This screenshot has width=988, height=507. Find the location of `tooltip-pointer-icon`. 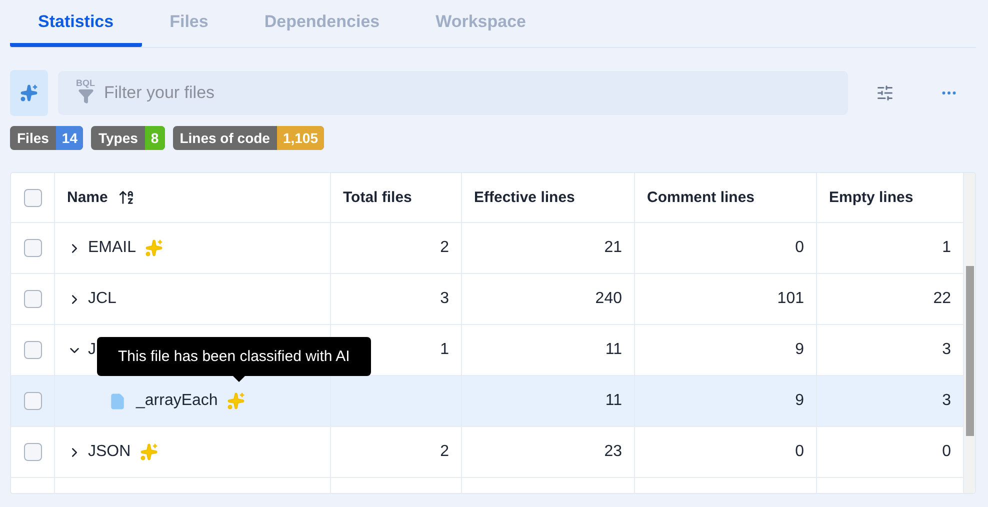

tooltip-pointer-icon is located at coordinates (239, 379).